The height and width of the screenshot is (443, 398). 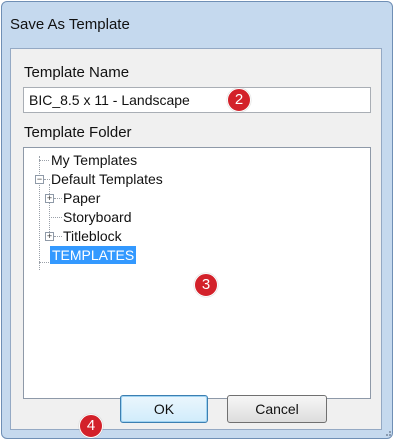 I want to click on callout-badge-3: 3, so click(x=206, y=285).